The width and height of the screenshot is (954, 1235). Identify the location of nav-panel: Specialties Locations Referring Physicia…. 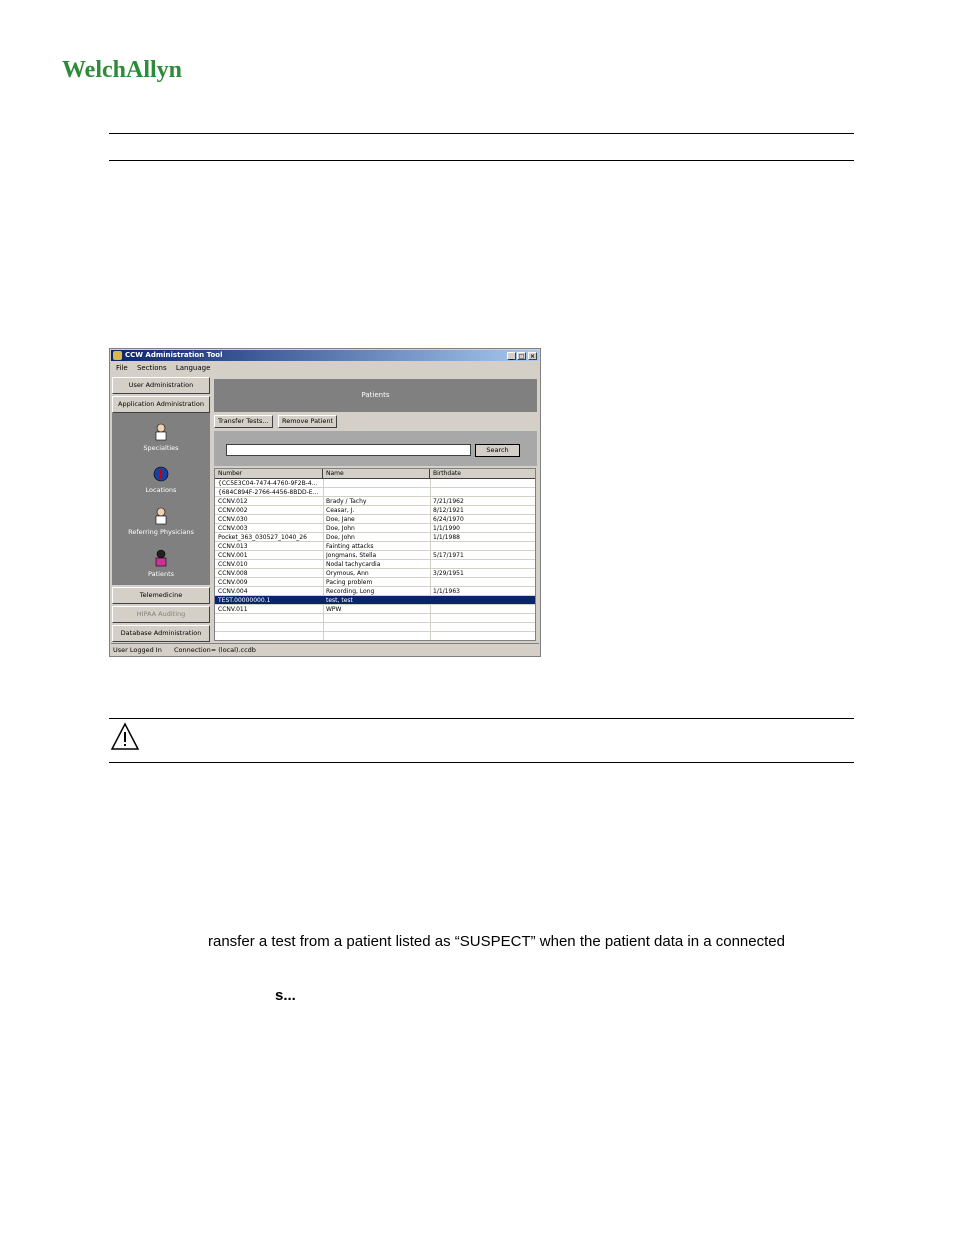
(161, 499).